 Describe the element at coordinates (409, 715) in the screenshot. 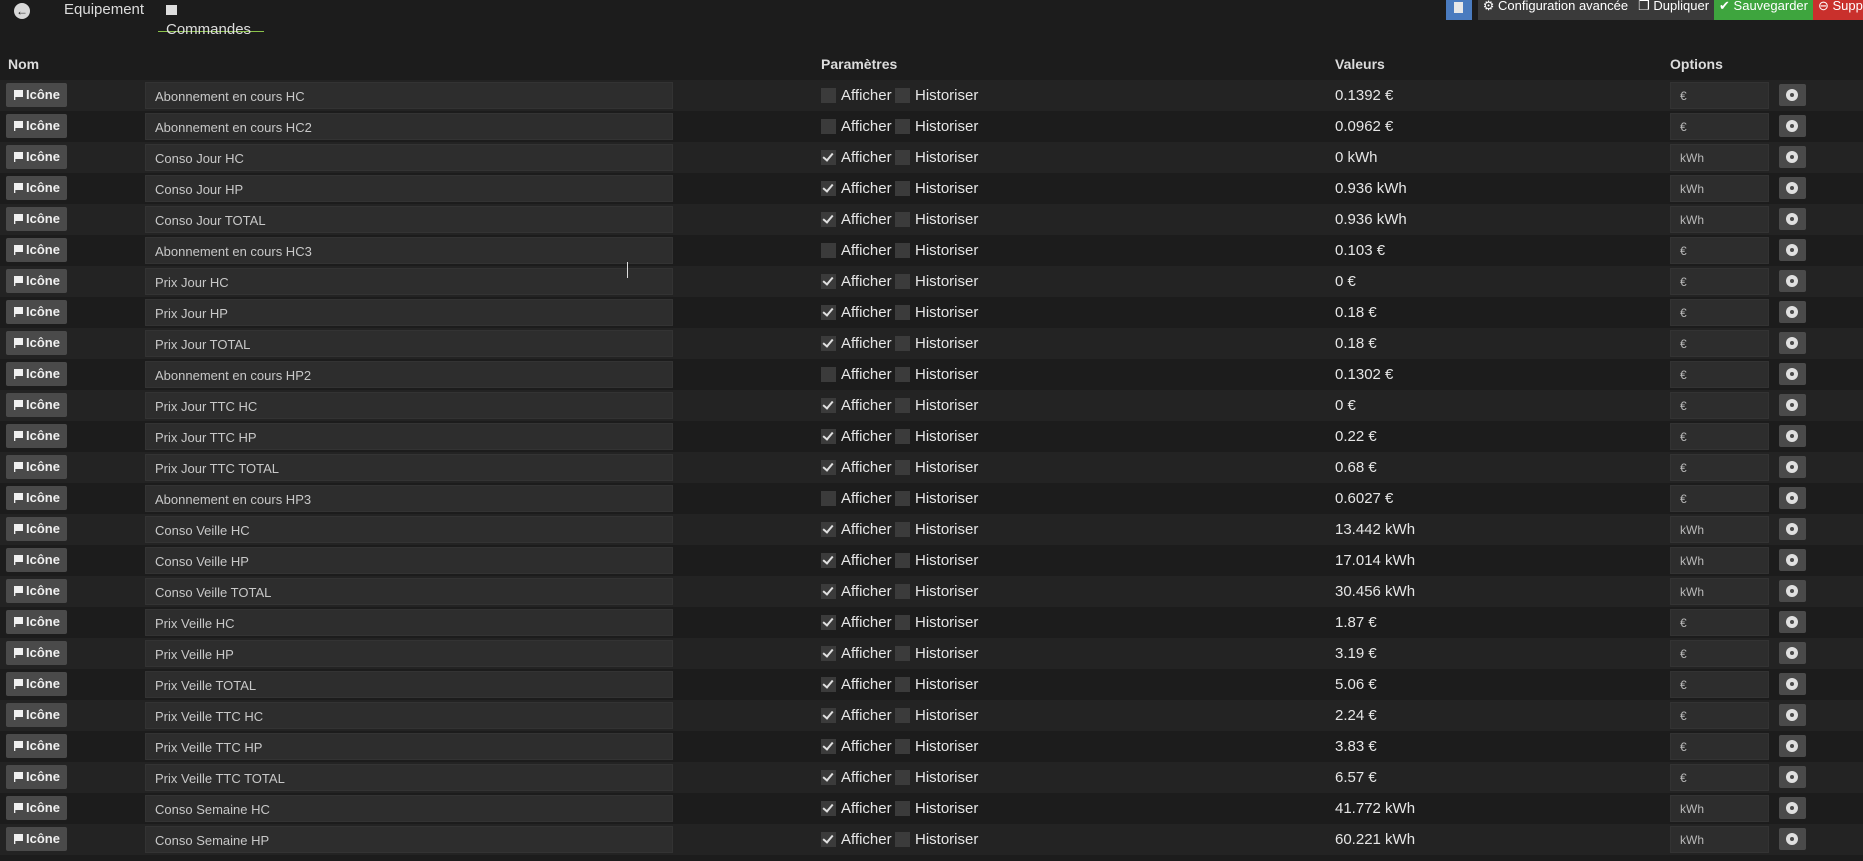

I see `command-name-input: Prix Veille TTC HC` at that location.